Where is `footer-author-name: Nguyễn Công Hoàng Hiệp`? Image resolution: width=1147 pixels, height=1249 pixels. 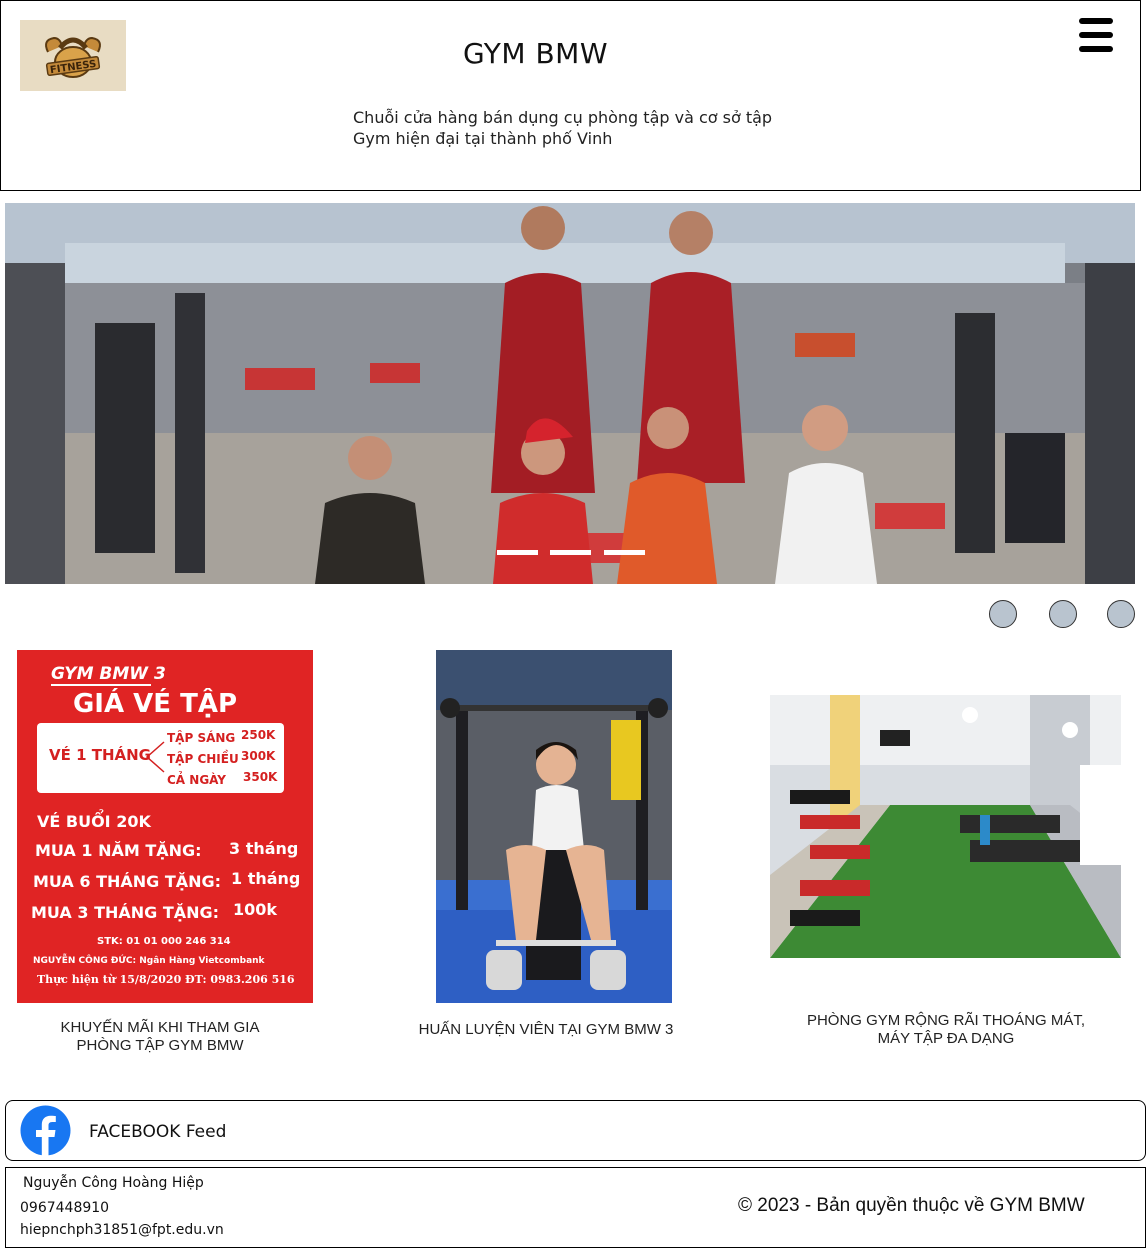 footer-author-name: Nguyễn Công Hoàng Hiệp is located at coordinates (113, 1183).